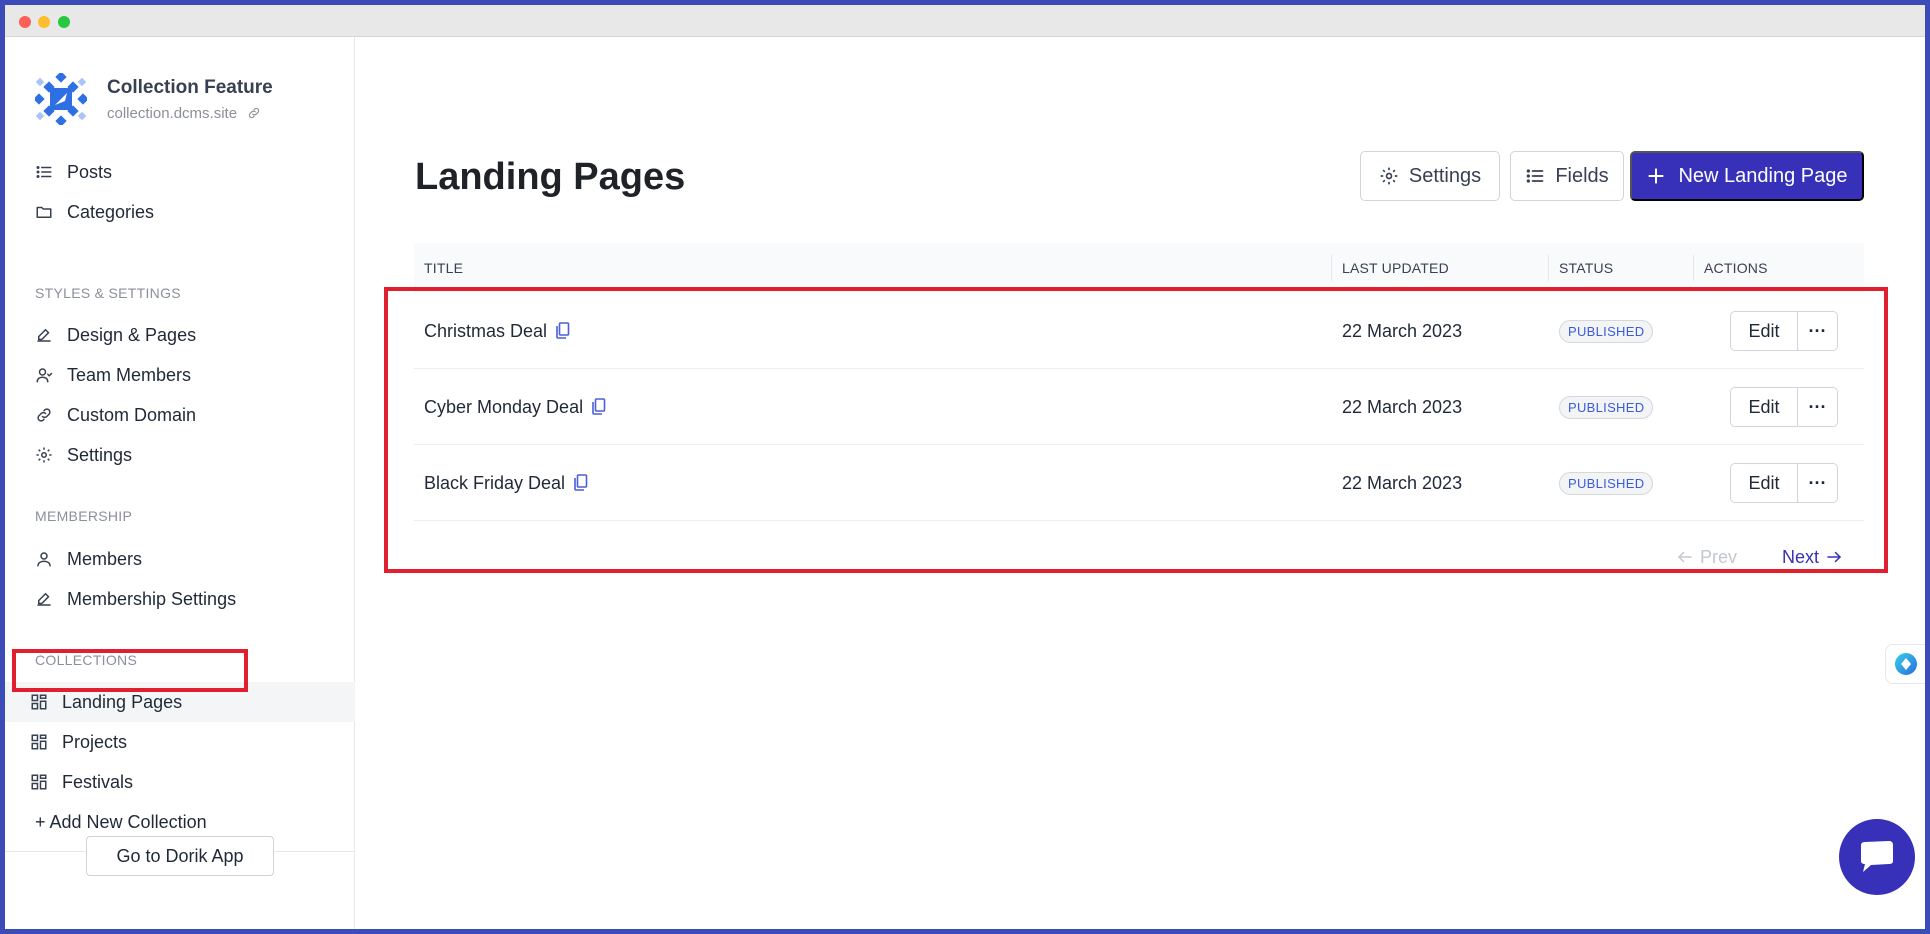  What do you see at coordinates (180, 782) in the screenshot?
I see `sidebar-item-festivals: Festivals` at bounding box center [180, 782].